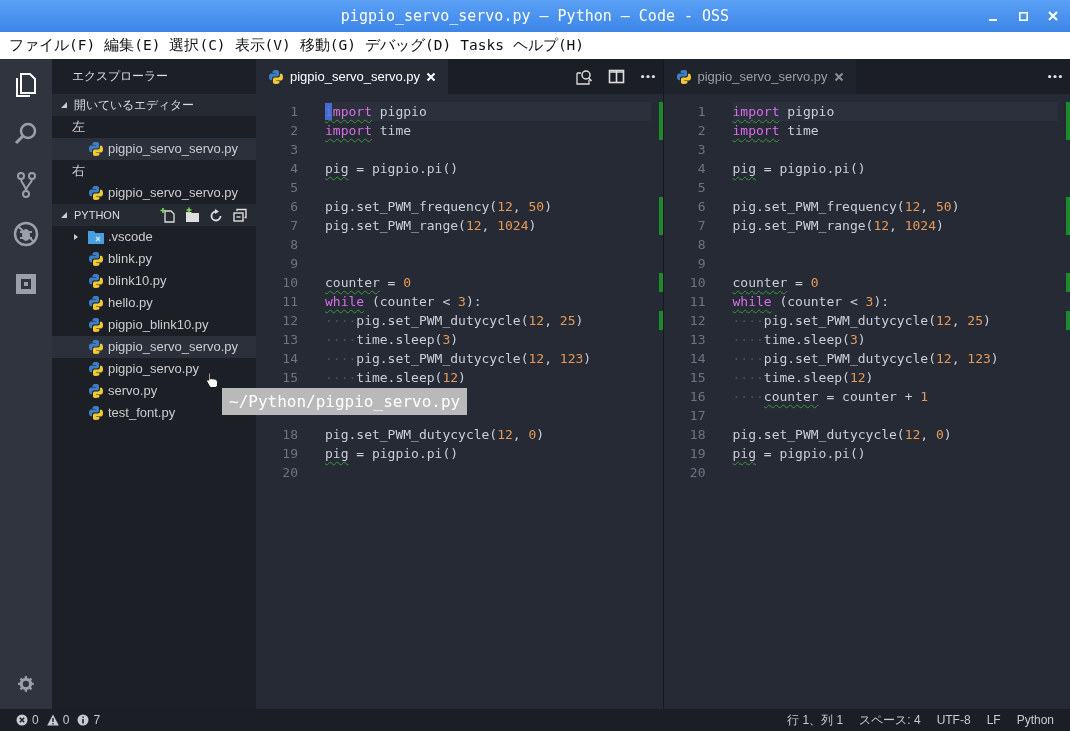  Describe the element at coordinates (120, 76) in the screenshot. I see `sidebar-title: エクスプローラー` at that location.